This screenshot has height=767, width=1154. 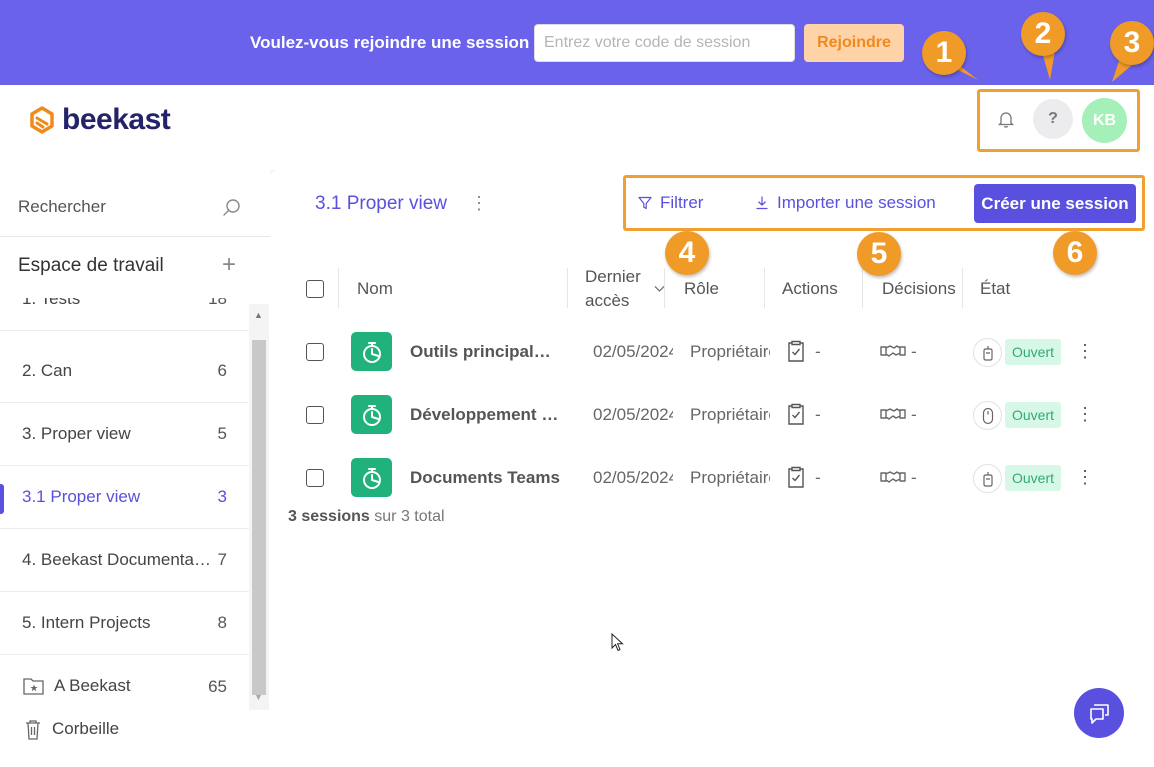 What do you see at coordinates (33, 686) in the screenshot?
I see `starred-folder-icon` at bounding box center [33, 686].